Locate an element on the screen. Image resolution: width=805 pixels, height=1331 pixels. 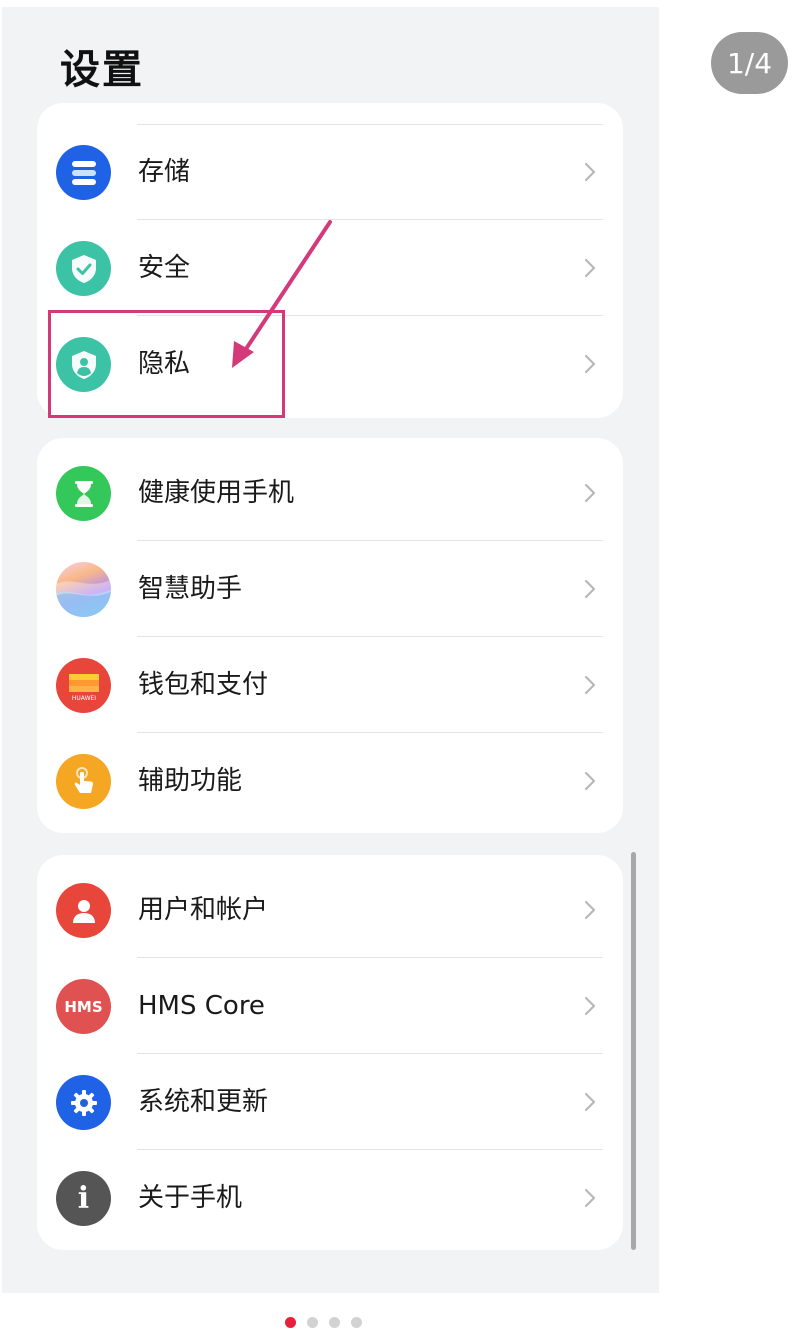
page-title: 设置 is located at coordinates (102, 70).